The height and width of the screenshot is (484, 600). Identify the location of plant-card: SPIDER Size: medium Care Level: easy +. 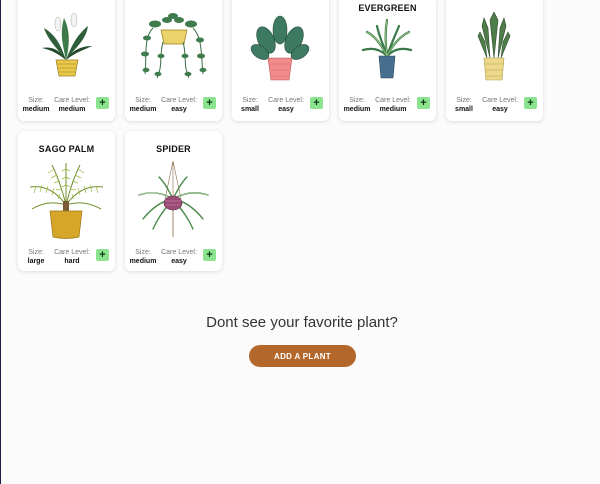
(173, 201).